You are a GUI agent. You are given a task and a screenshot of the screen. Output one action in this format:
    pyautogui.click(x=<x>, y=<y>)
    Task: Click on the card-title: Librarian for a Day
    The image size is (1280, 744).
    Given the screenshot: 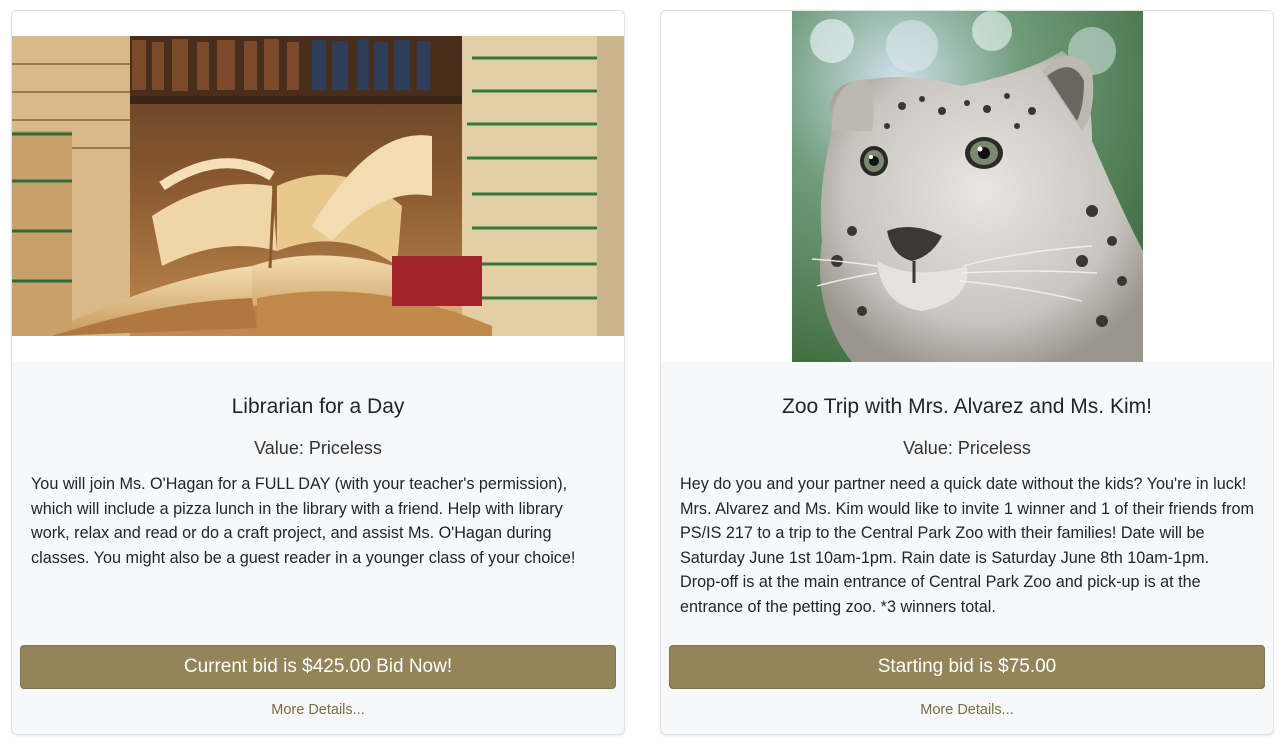 What is the action you would take?
    pyautogui.click(x=318, y=406)
    